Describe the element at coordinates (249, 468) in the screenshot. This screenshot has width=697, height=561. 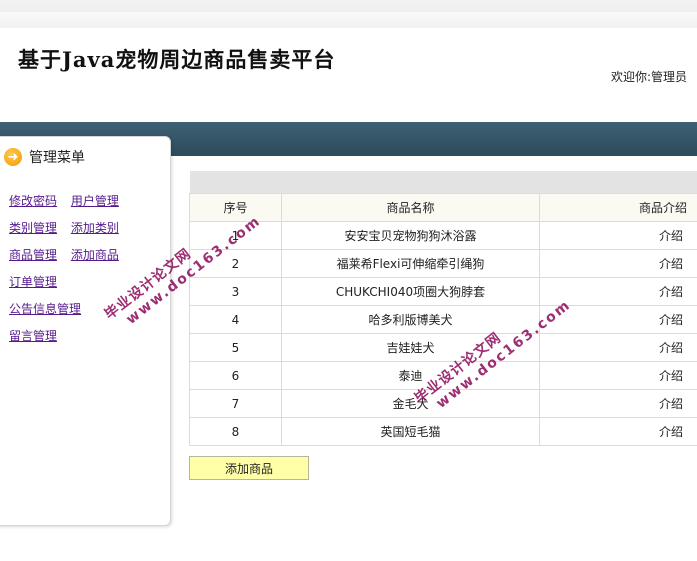
I see `add-product-button: 添加商品` at that location.